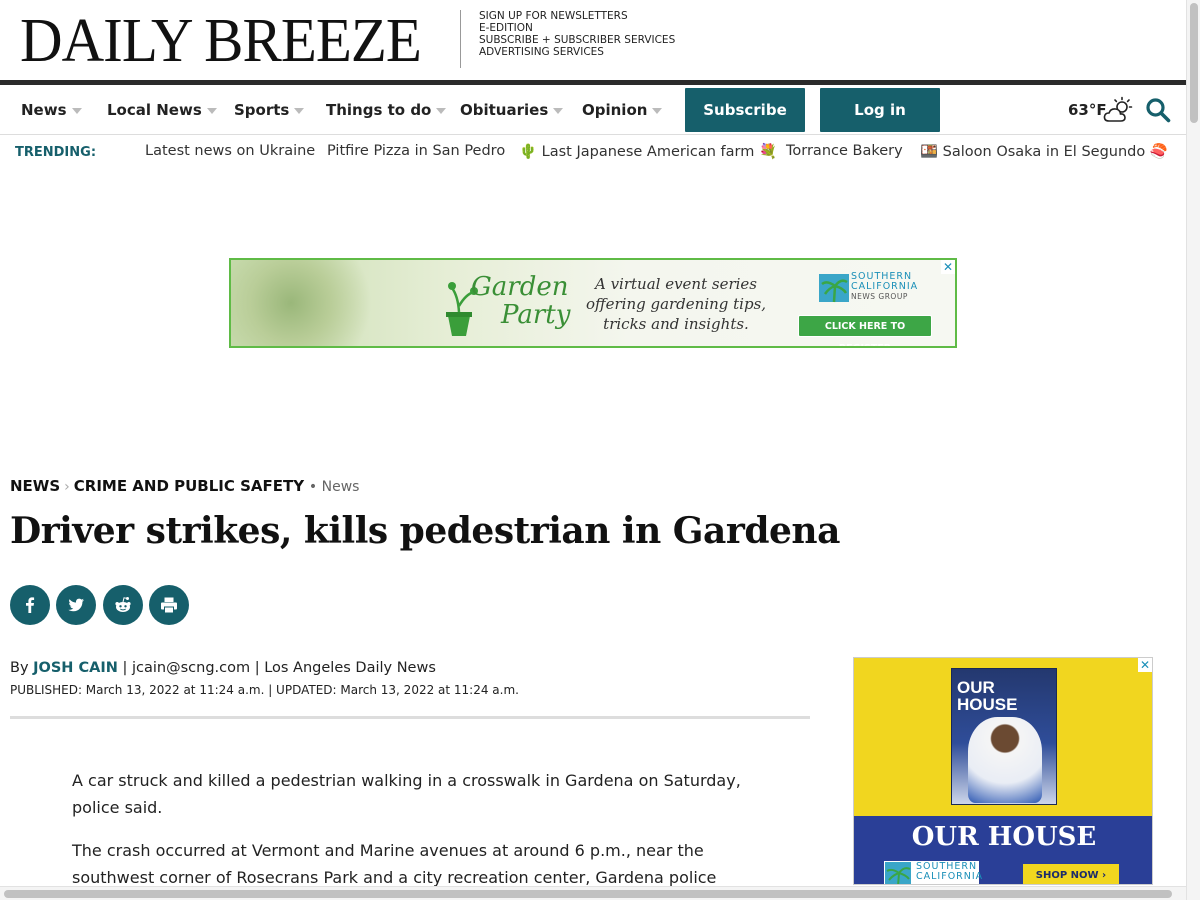 The height and width of the screenshot is (900, 1200). I want to click on nav-item-local-news: Local News, so click(162, 110).